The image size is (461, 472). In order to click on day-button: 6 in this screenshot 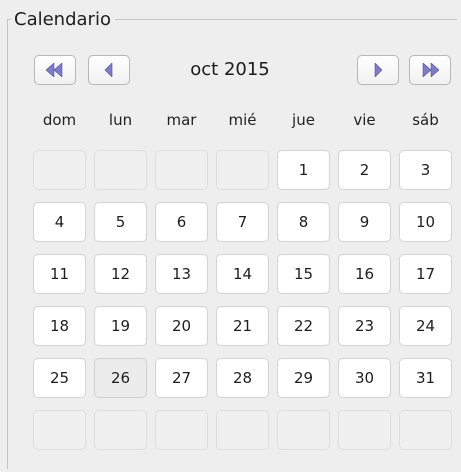, I will do `click(181, 222)`.